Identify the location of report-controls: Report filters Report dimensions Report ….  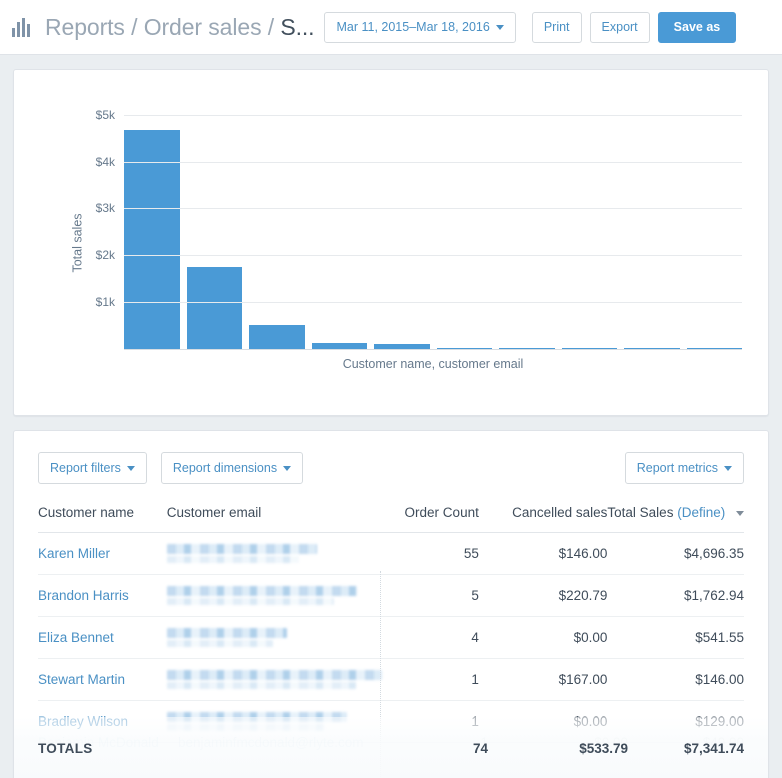
(391, 457).